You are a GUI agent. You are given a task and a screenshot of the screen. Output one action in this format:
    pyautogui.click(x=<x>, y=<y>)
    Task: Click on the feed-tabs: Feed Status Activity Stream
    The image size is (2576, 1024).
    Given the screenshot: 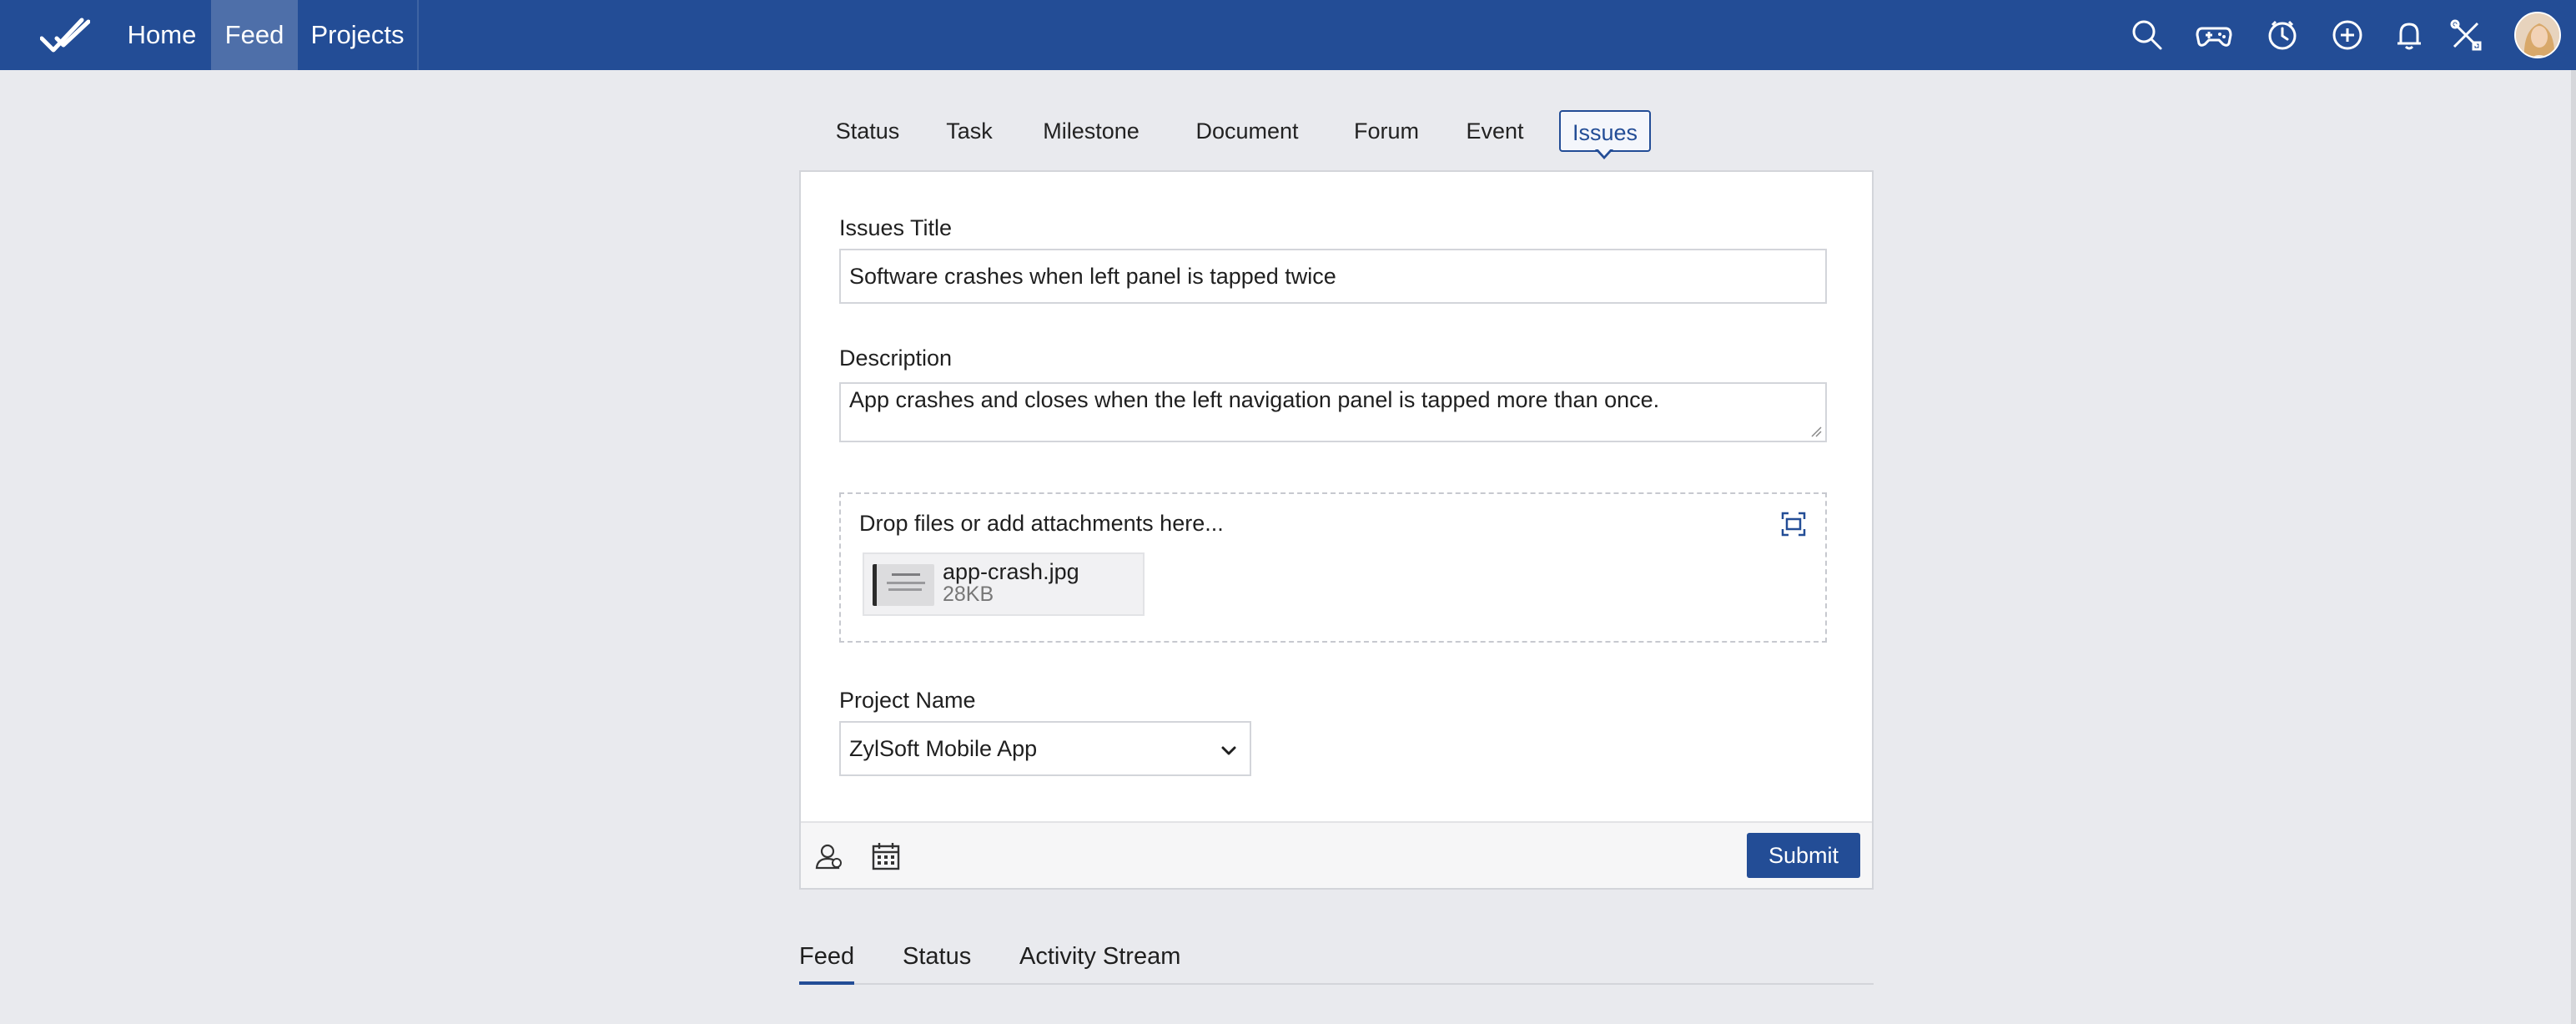 What is the action you would take?
    pyautogui.click(x=1336, y=960)
    